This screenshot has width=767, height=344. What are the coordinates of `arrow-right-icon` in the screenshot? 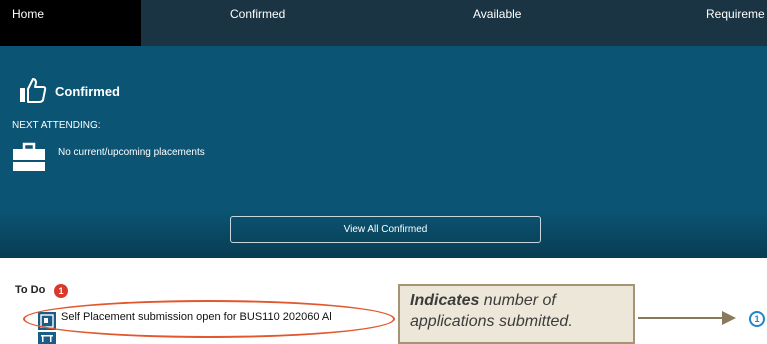 It's located at (687, 318).